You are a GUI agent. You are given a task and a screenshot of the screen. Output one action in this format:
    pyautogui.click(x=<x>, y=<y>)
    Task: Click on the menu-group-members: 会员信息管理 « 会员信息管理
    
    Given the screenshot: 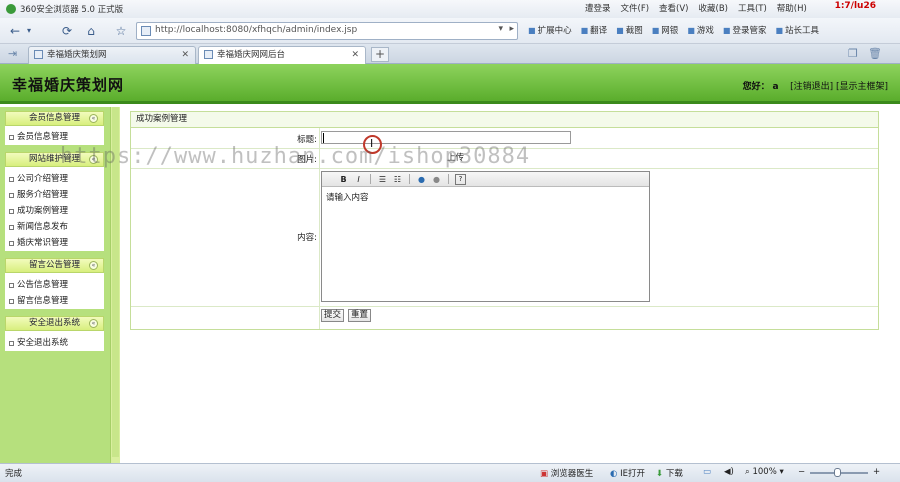 What is the action you would take?
    pyautogui.click(x=54, y=128)
    